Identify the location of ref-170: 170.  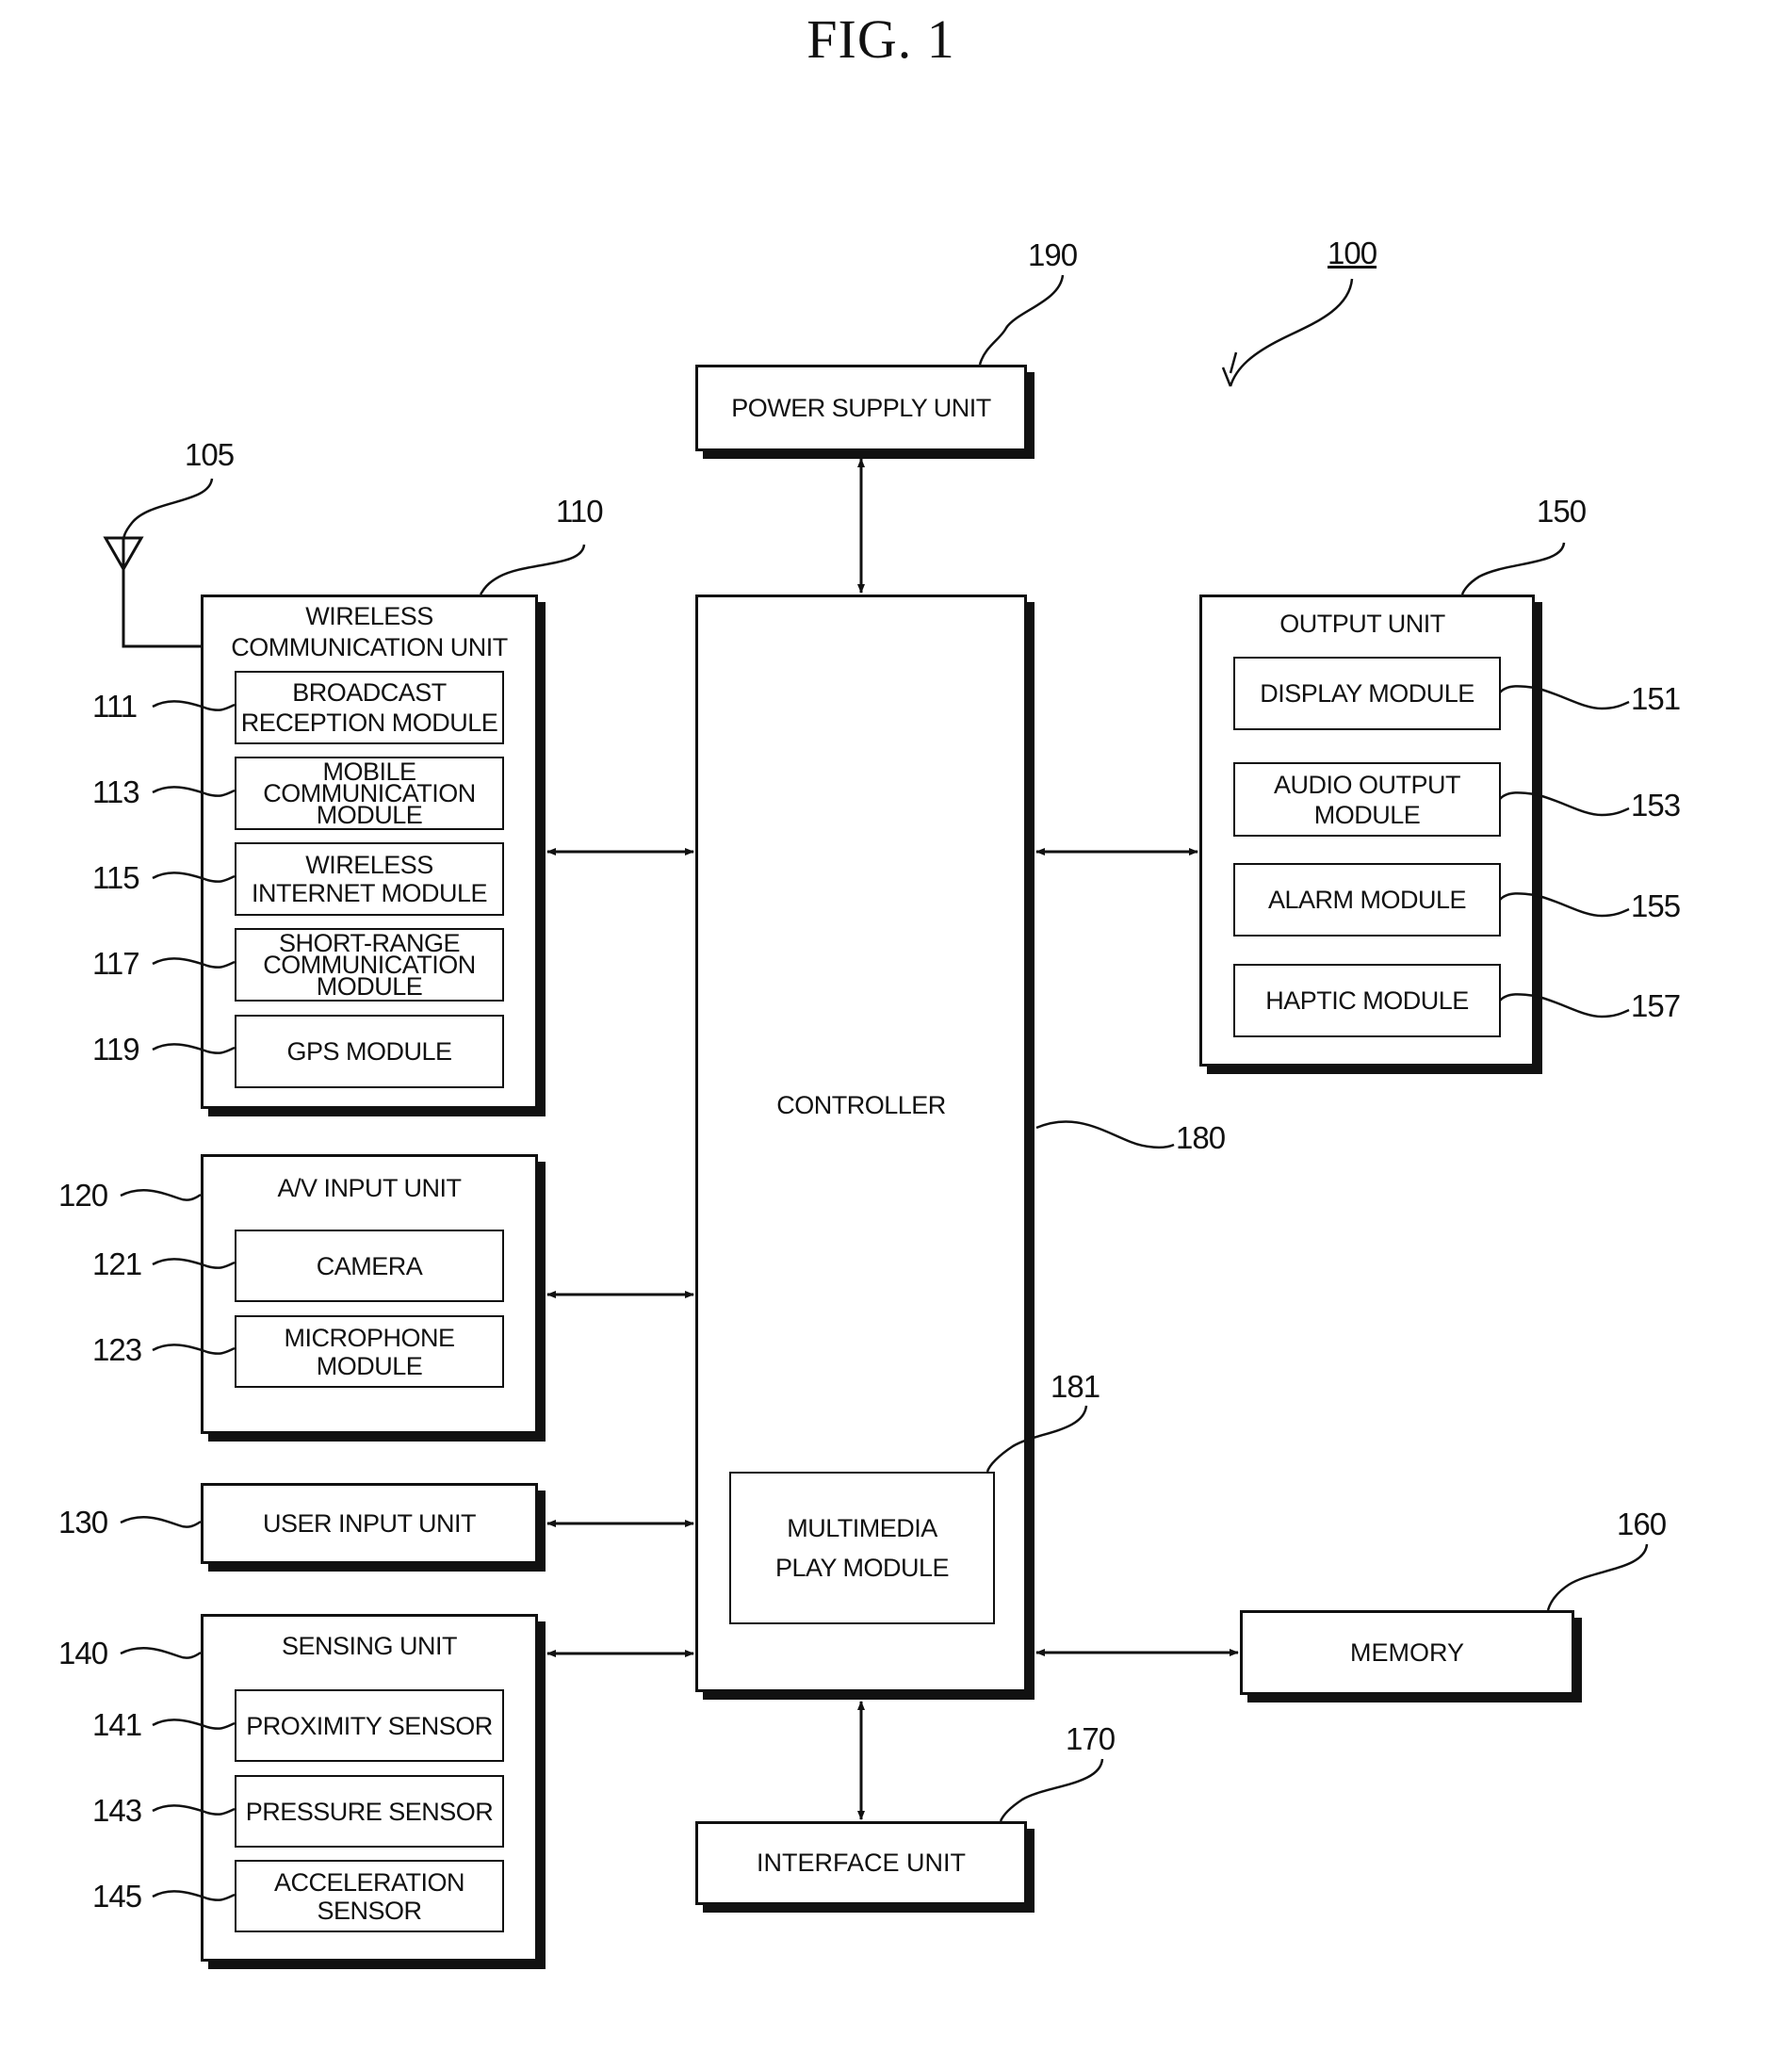
(1091, 1738).